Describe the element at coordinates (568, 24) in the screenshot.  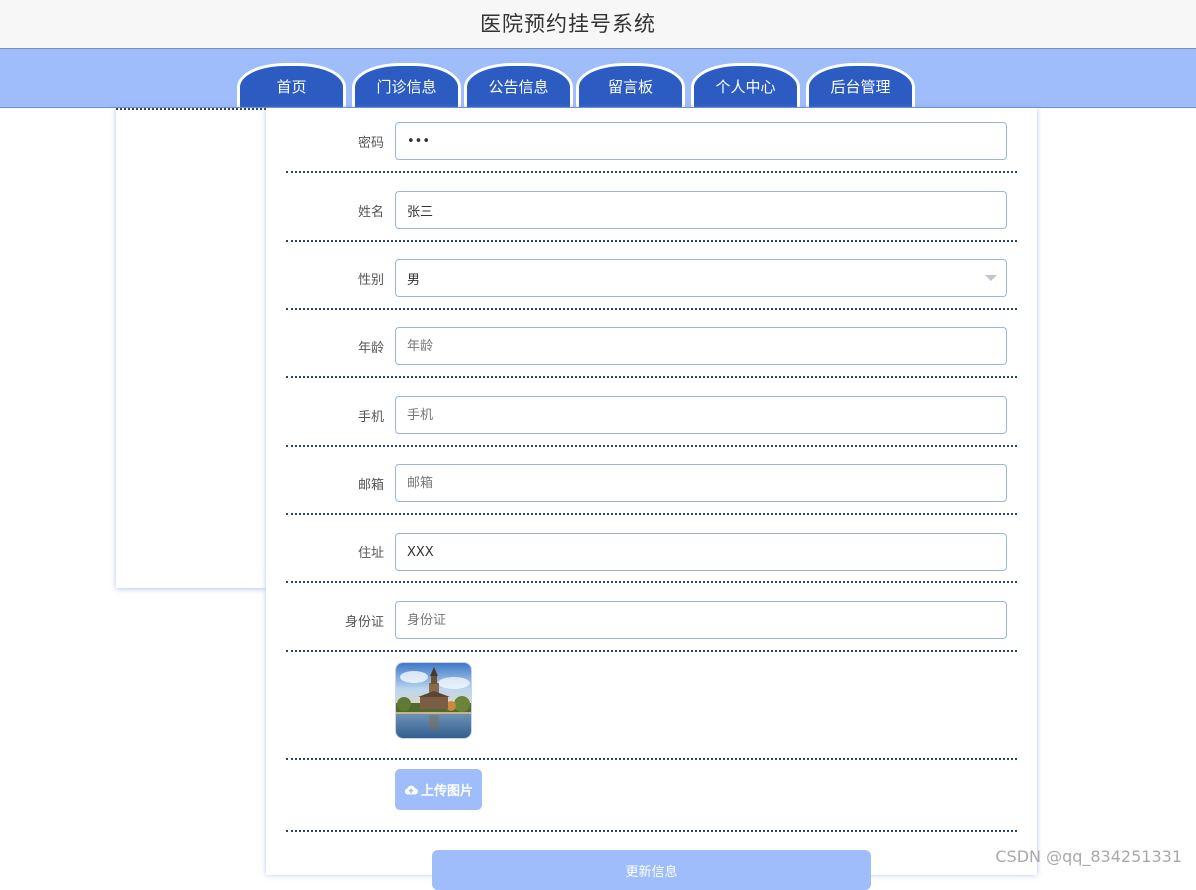
I see `site-title: 医院预约挂号系统` at that location.